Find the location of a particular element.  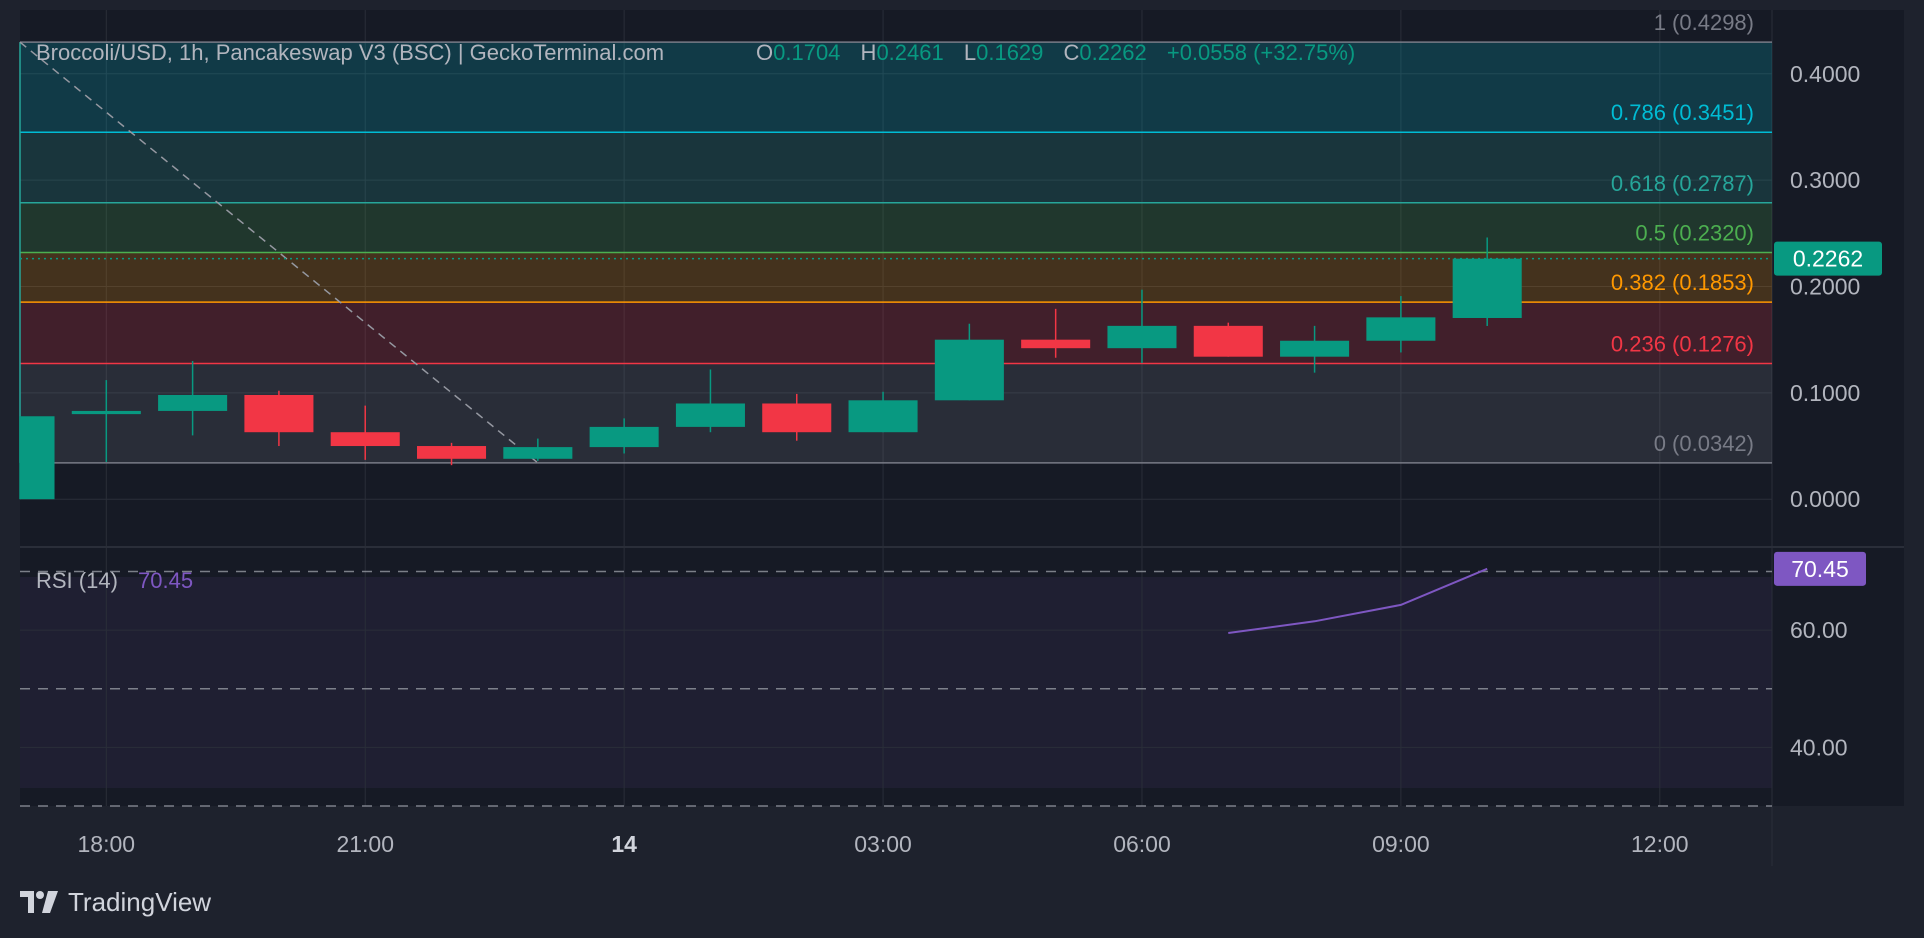

fib-level-label: 0.5 (0.2320) is located at coordinates (1694, 232).